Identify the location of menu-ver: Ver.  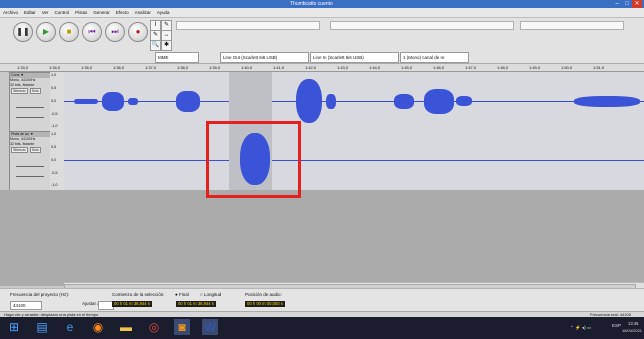
(45, 13).